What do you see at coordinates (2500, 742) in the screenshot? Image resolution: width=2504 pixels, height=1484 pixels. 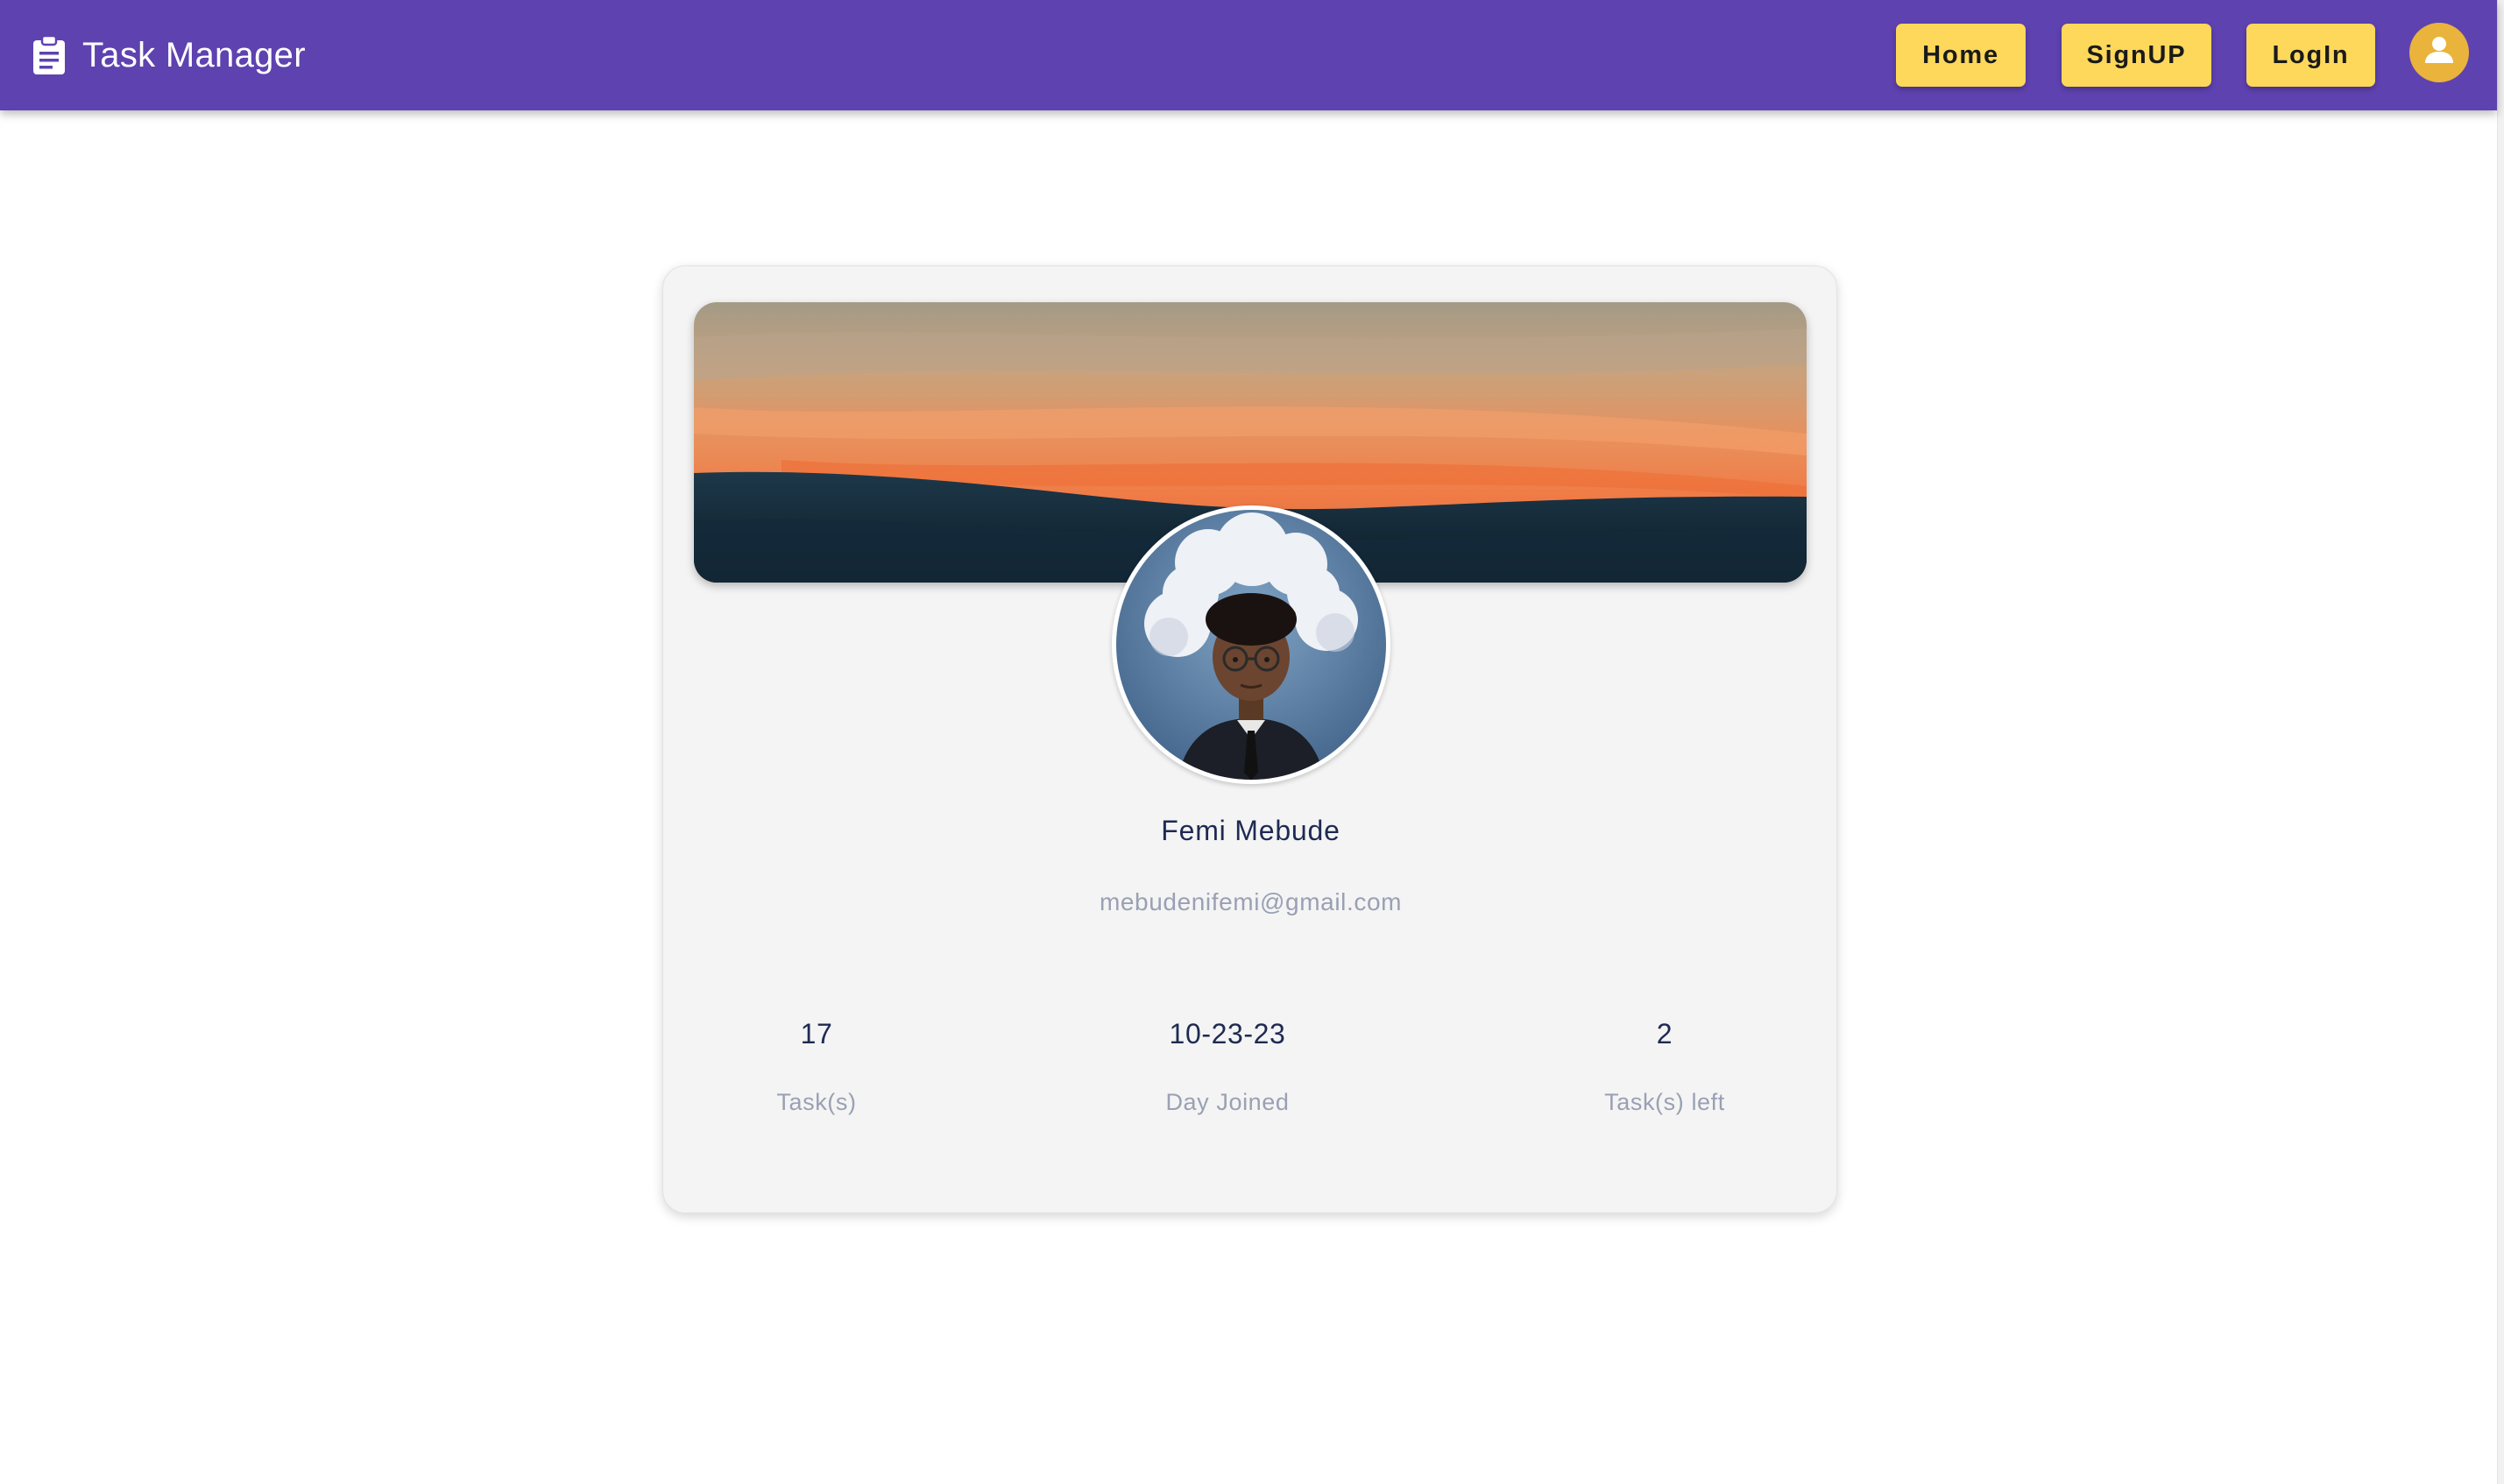 I see `page-scrollbar` at bounding box center [2500, 742].